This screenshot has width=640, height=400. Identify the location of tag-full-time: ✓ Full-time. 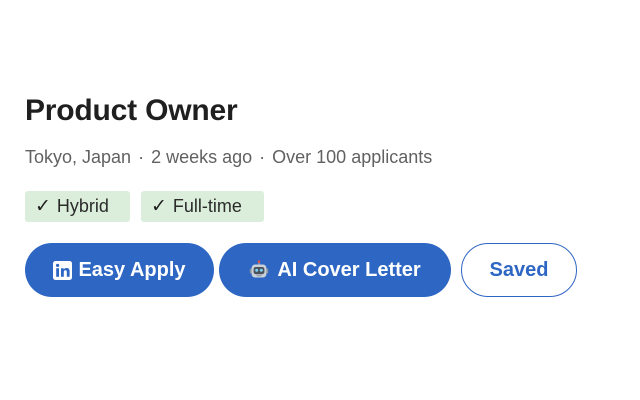
(202, 206).